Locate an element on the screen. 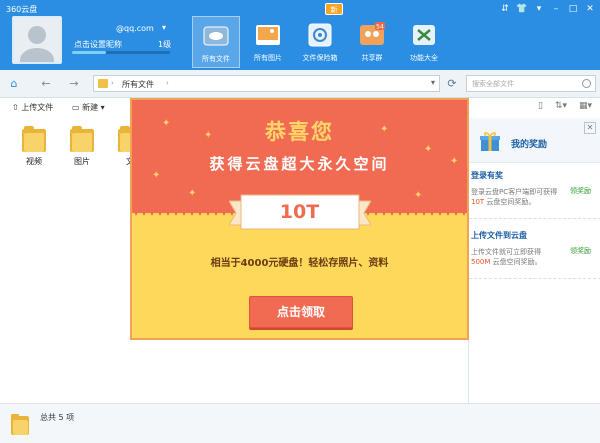  rewards-header: 我的奖励 ✕ is located at coordinates (534, 140).